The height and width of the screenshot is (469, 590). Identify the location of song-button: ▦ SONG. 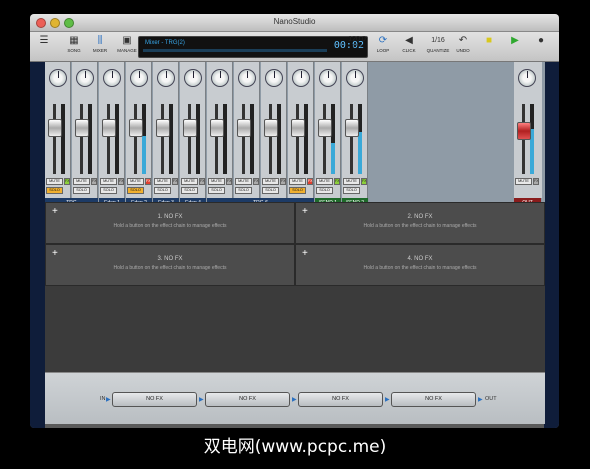
(74, 47).